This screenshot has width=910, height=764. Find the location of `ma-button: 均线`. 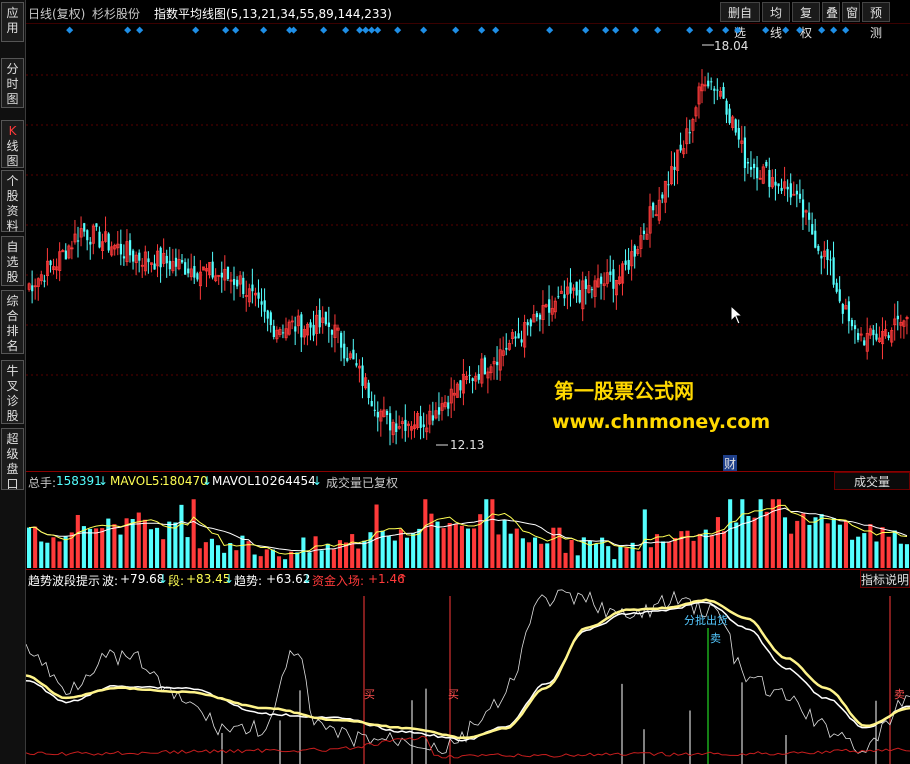

ma-button: 均线 is located at coordinates (776, 21).